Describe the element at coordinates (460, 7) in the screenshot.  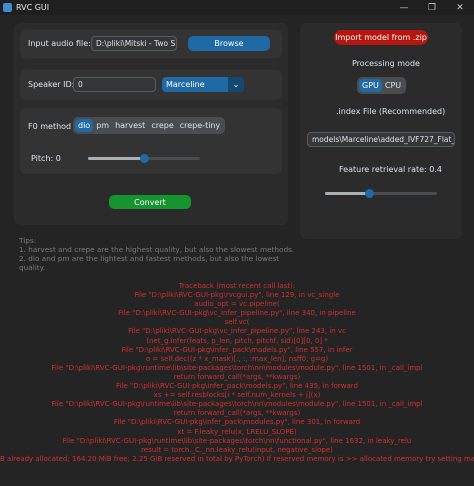
I see `close-icon: ✕` at that location.